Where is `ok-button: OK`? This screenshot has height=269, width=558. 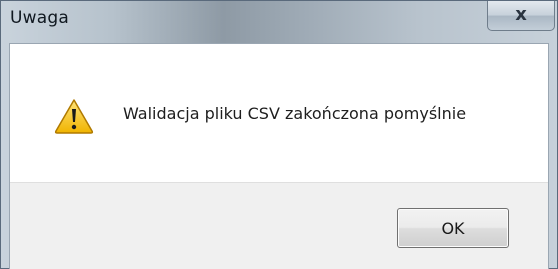
ok-button: OK is located at coordinates (453, 228).